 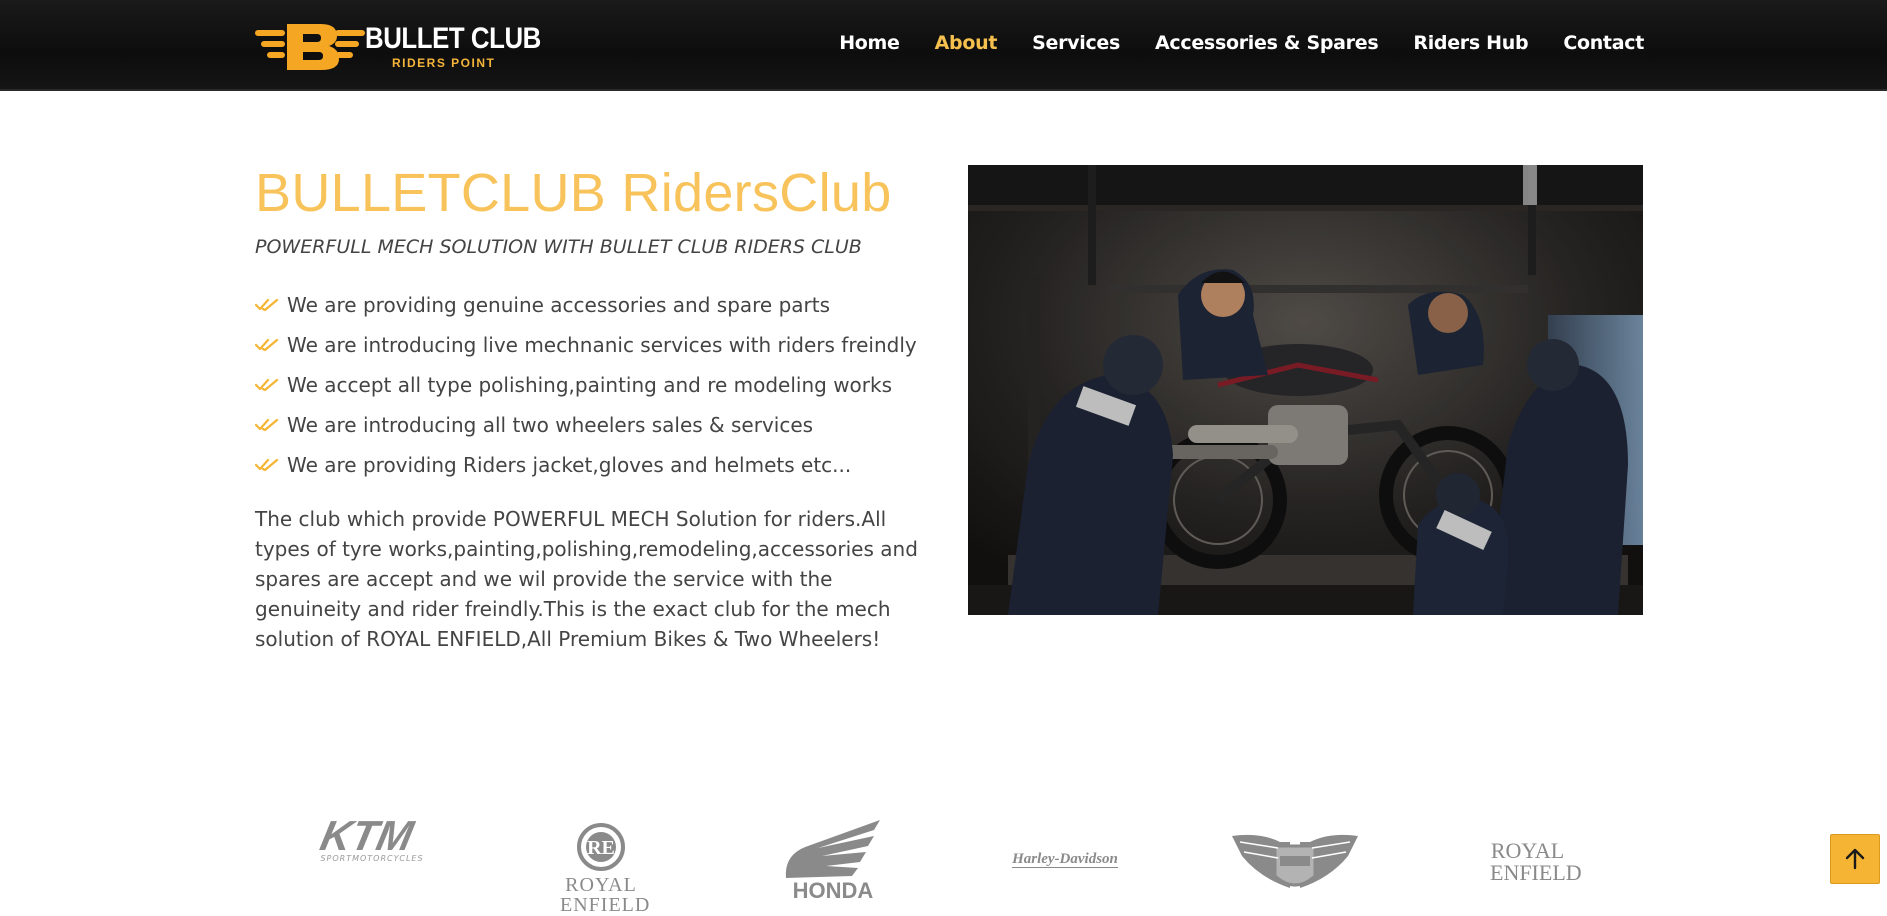 I want to click on svg-text: KTM, so click(x=368, y=835).